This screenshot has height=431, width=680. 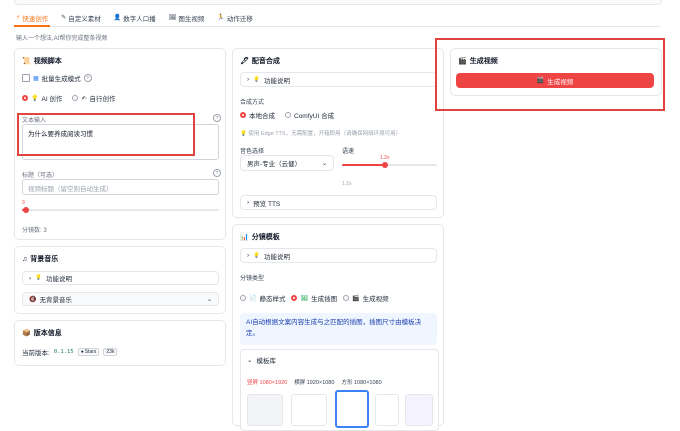 I want to click on mode-radio-group: 💡 AI 创作 ✍ 自行创作, so click(x=68, y=98).